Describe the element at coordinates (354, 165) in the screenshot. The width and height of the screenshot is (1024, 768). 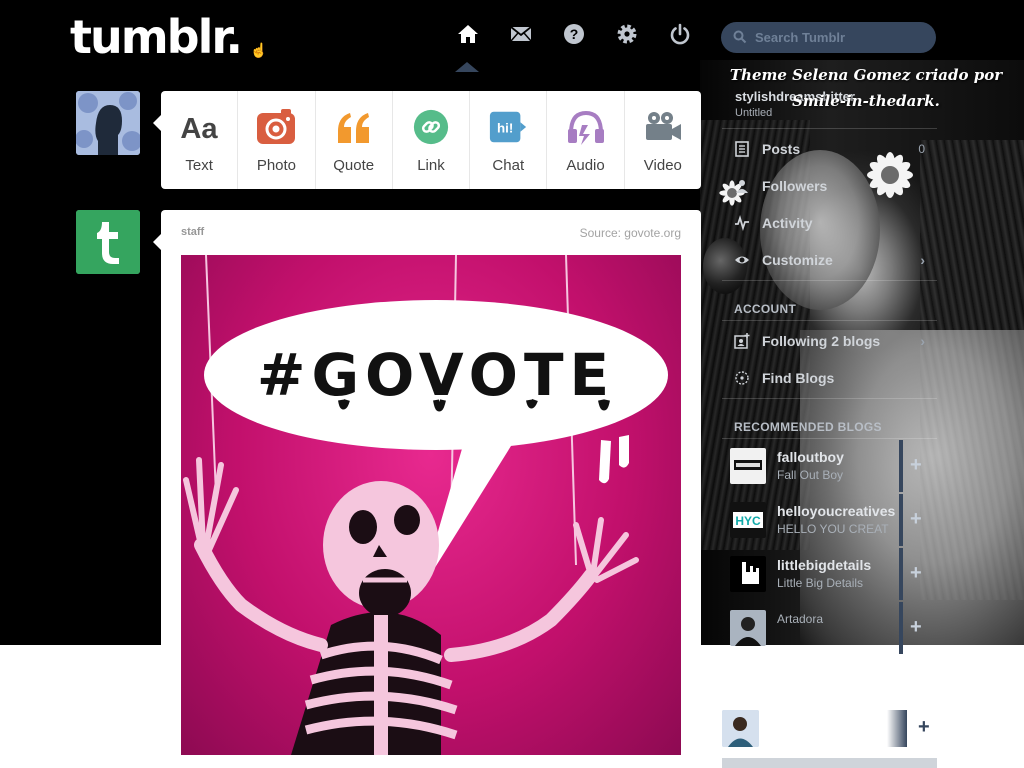
I see `post-type-label: Quote` at that location.